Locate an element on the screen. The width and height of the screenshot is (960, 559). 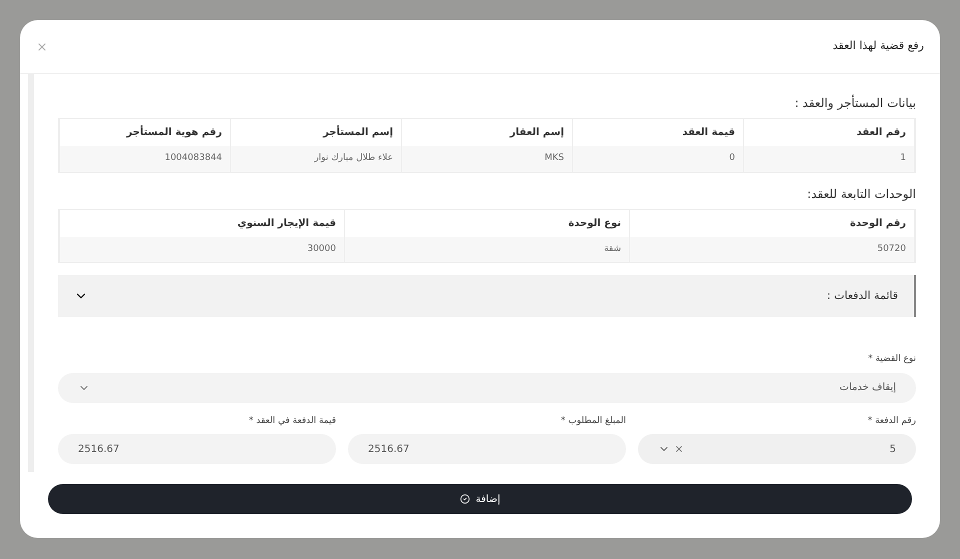
table-cell: شقة is located at coordinates (486, 249).